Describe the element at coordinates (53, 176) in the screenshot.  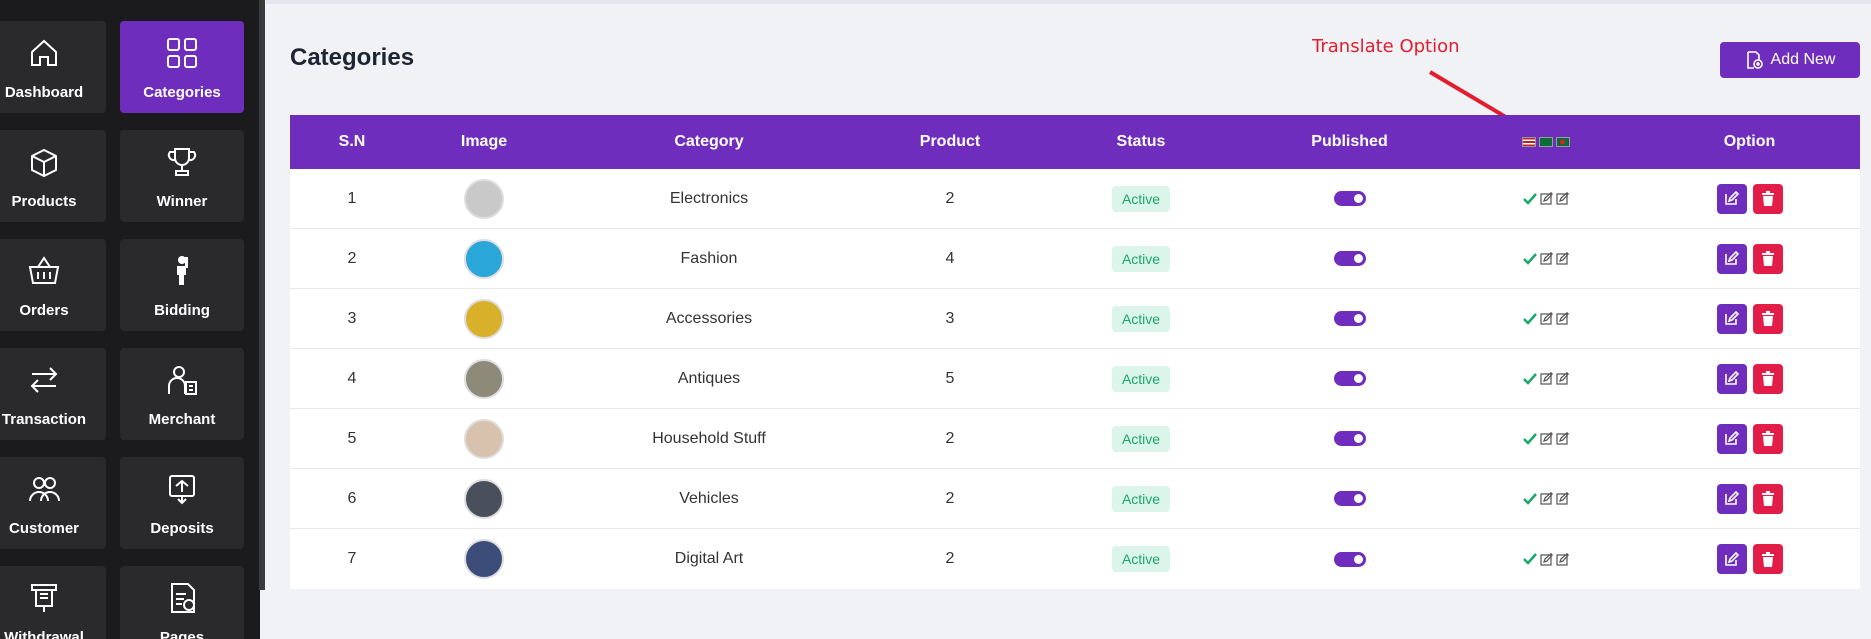
I see `sidebar-item-products: Products` at that location.